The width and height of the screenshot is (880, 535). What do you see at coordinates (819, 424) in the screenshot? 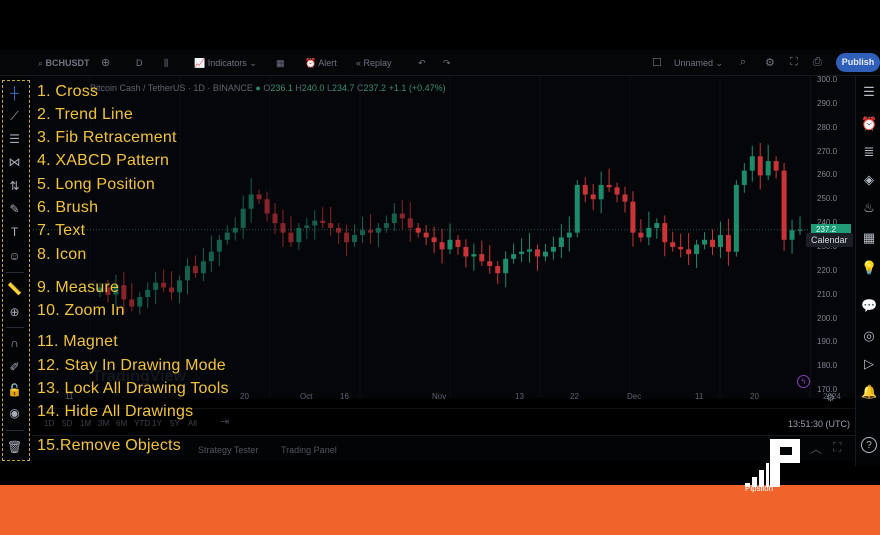
I see `clock: 13:51:30 (UTC)` at bounding box center [819, 424].